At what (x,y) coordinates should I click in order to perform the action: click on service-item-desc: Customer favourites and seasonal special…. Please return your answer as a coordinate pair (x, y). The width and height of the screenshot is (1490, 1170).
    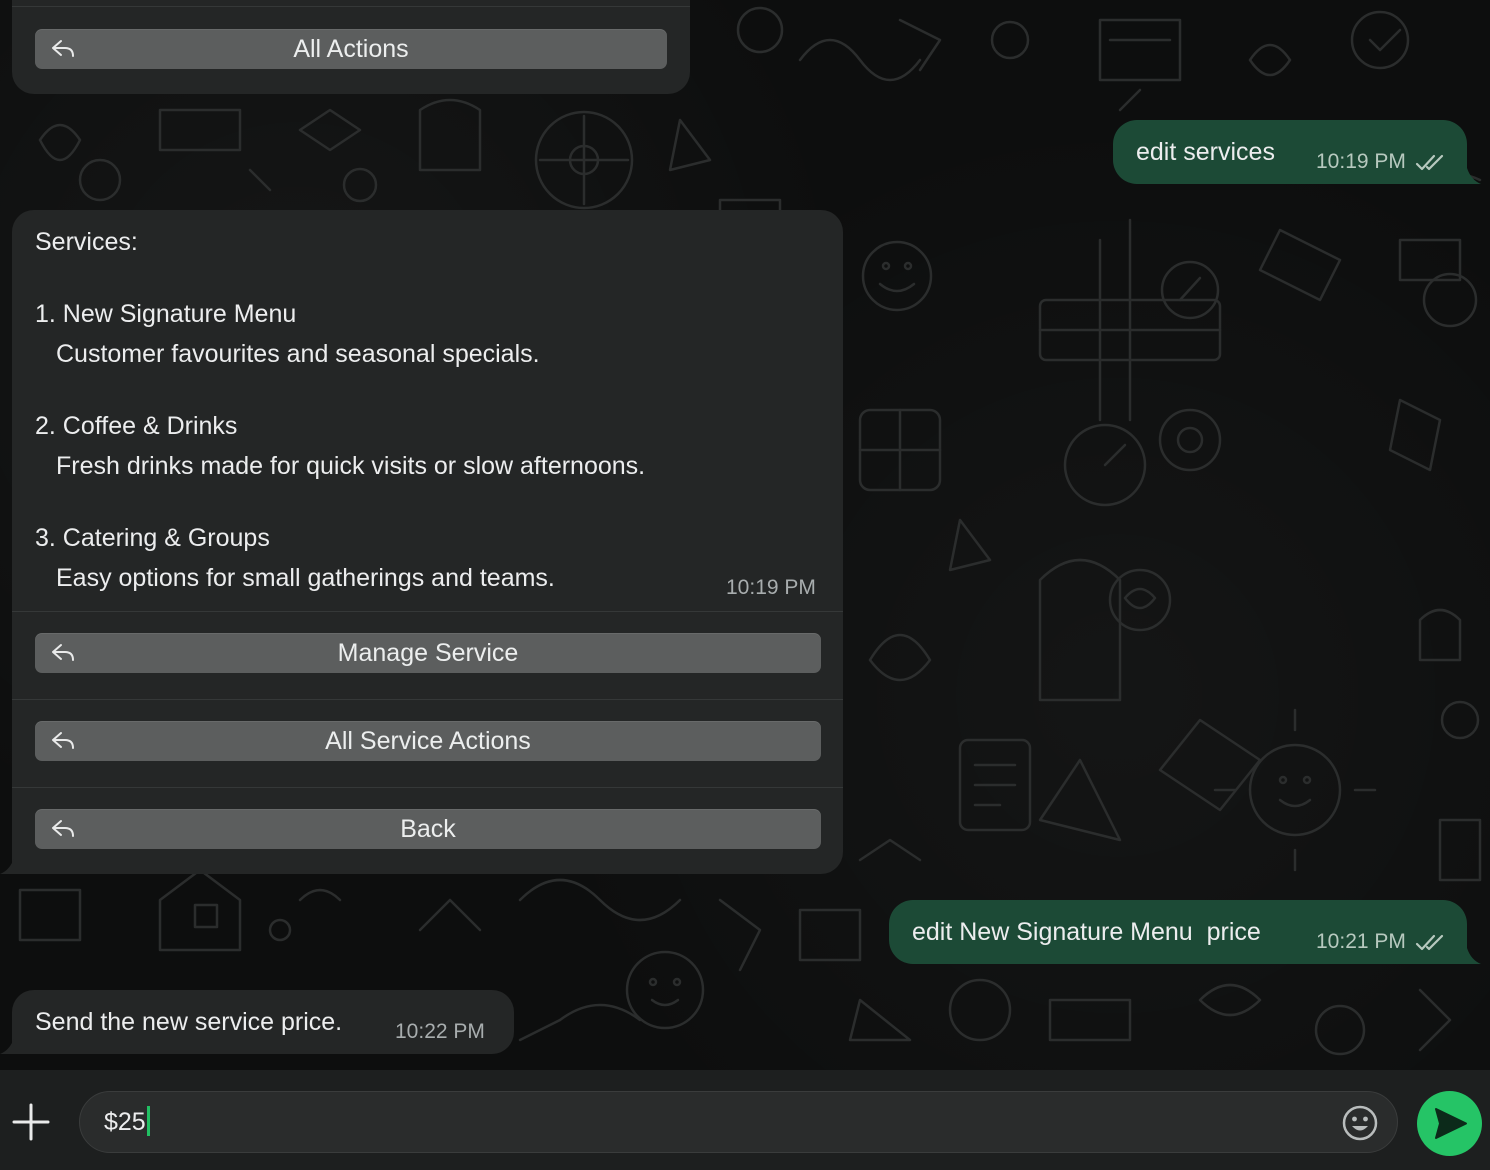
    Looking at the image, I should click on (298, 354).